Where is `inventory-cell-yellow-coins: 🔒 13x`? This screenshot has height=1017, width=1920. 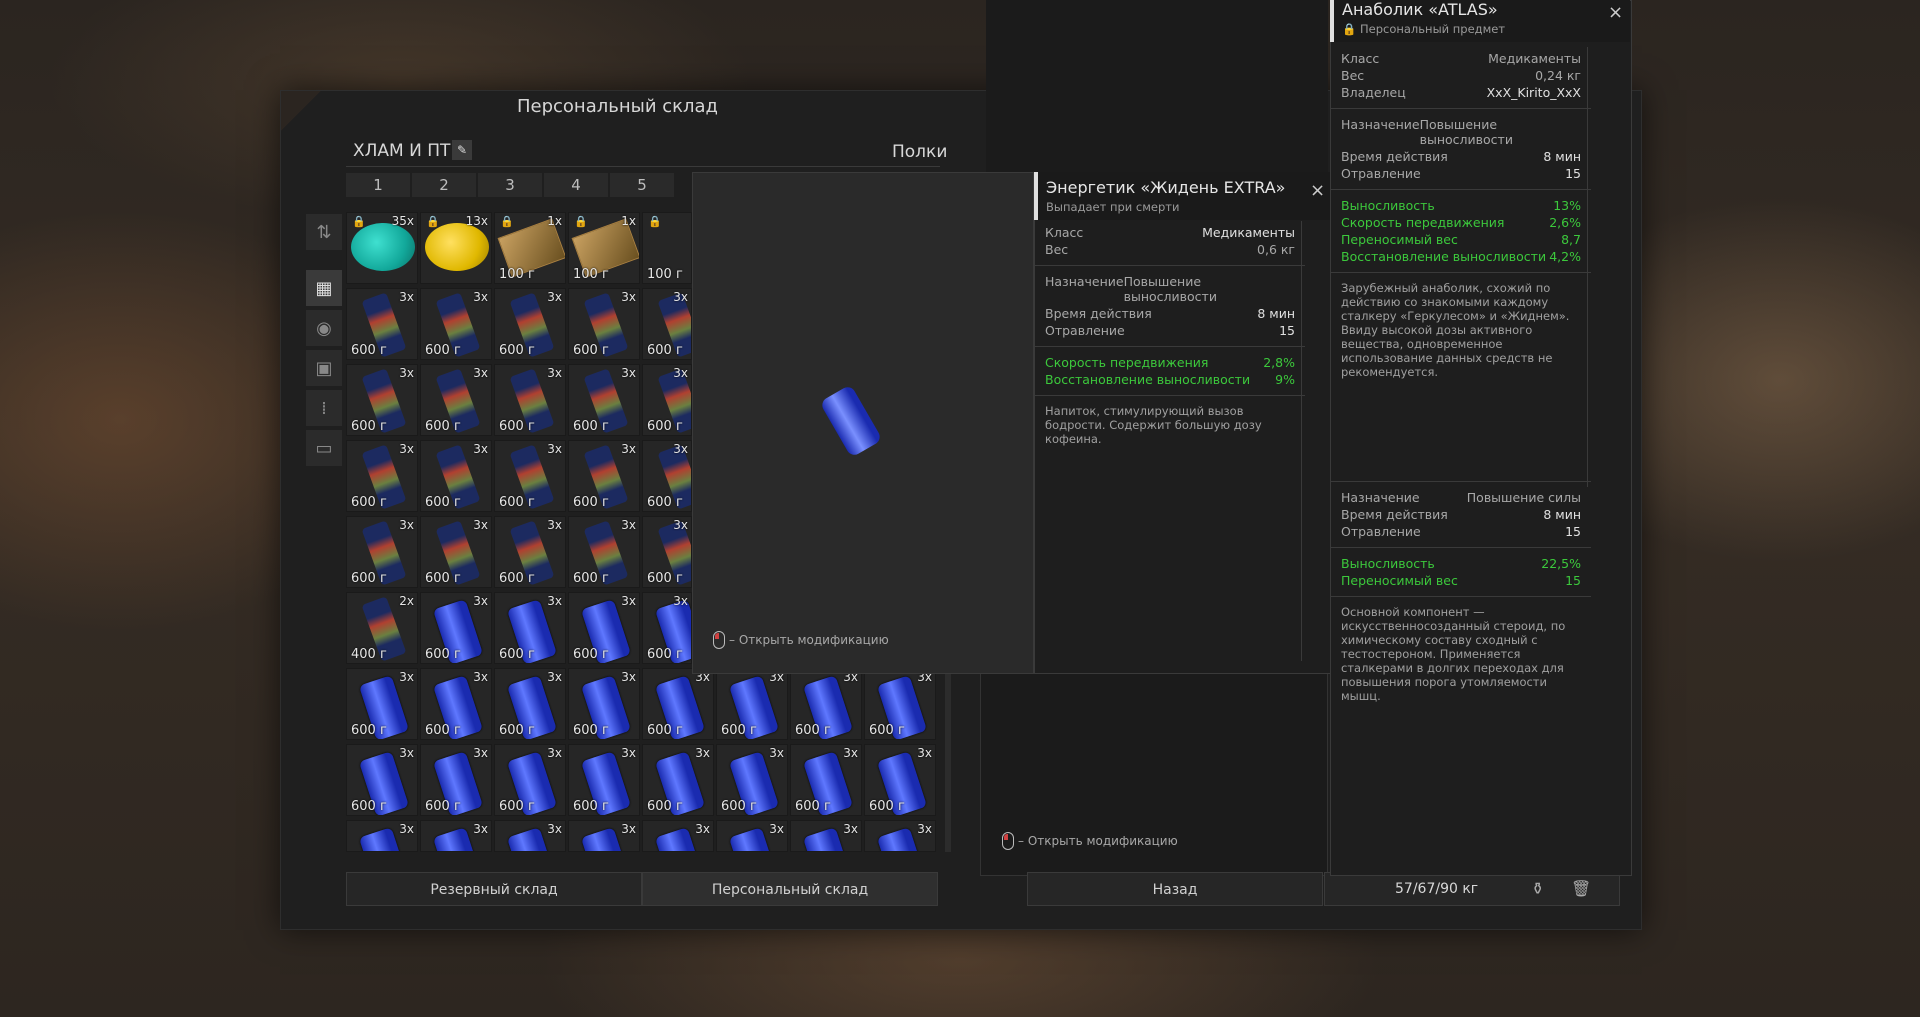
inventory-cell-yellow-coins: 🔒 13x is located at coordinates (456, 248).